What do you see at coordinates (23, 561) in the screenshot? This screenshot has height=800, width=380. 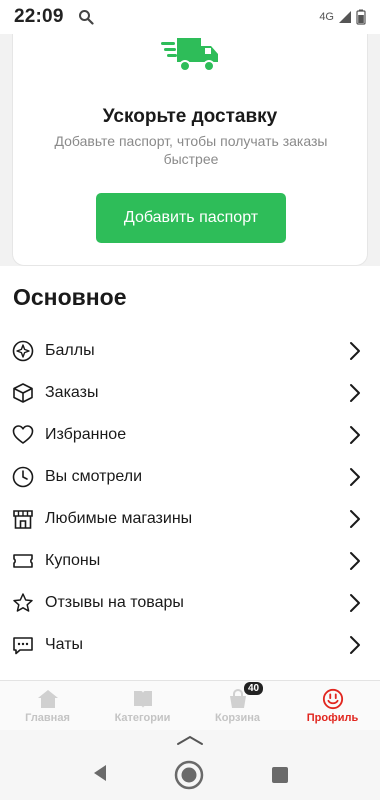 I see `coupon-icon` at bounding box center [23, 561].